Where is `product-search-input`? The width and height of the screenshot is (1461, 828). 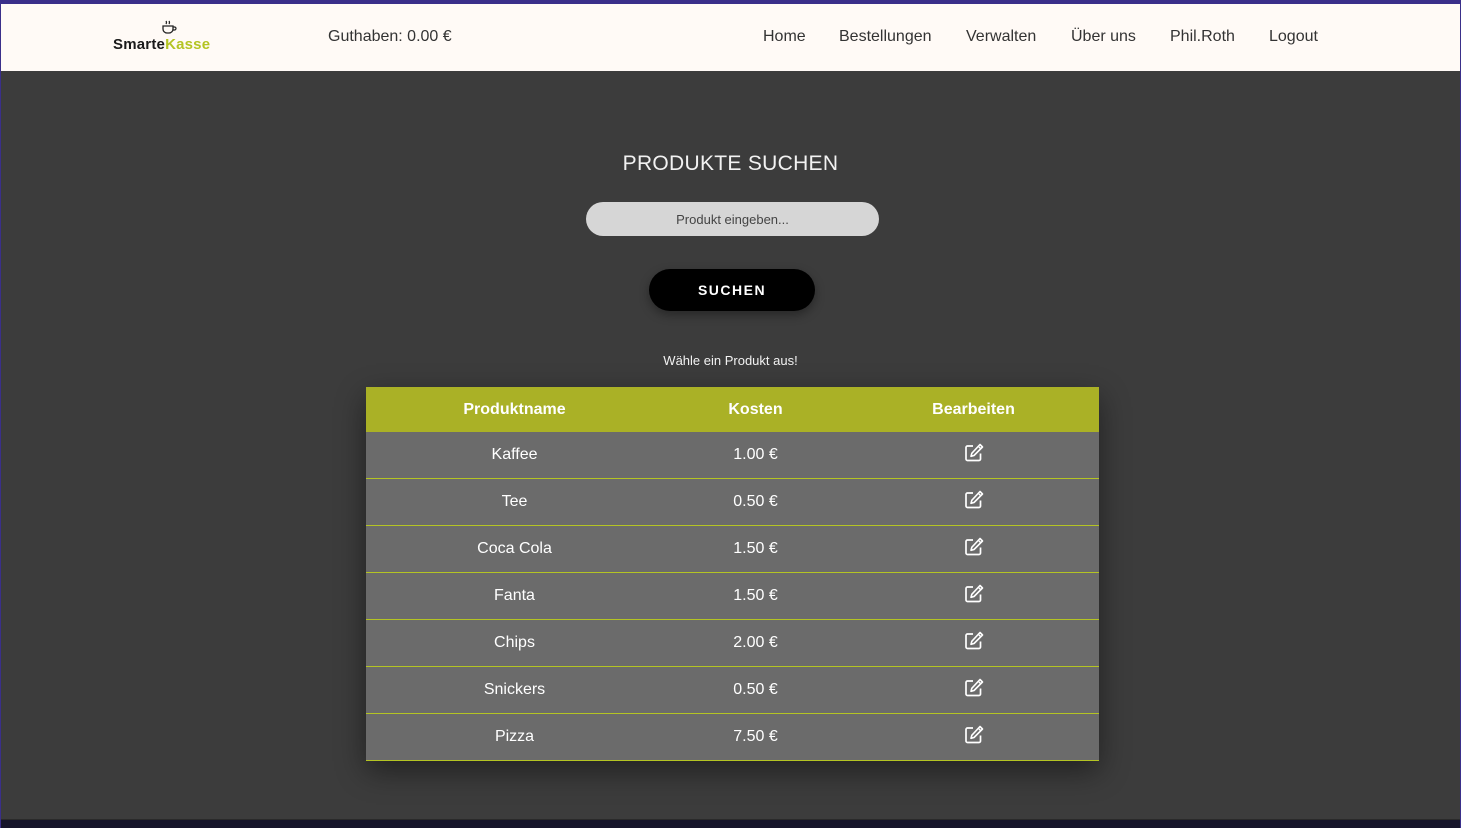 product-search-input is located at coordinates (732, 219).